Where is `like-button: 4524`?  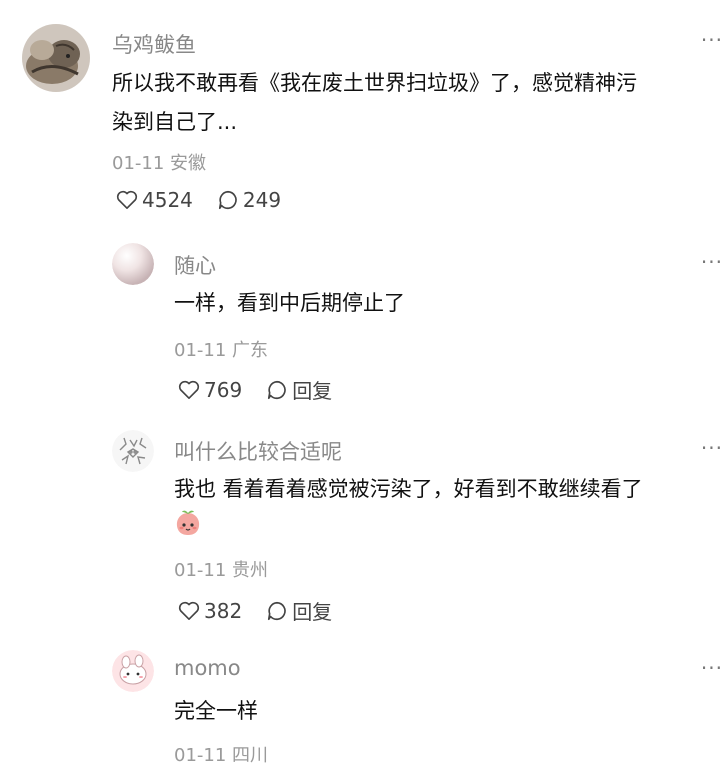 like-button: 4524 is located at coordinates (154, 200).